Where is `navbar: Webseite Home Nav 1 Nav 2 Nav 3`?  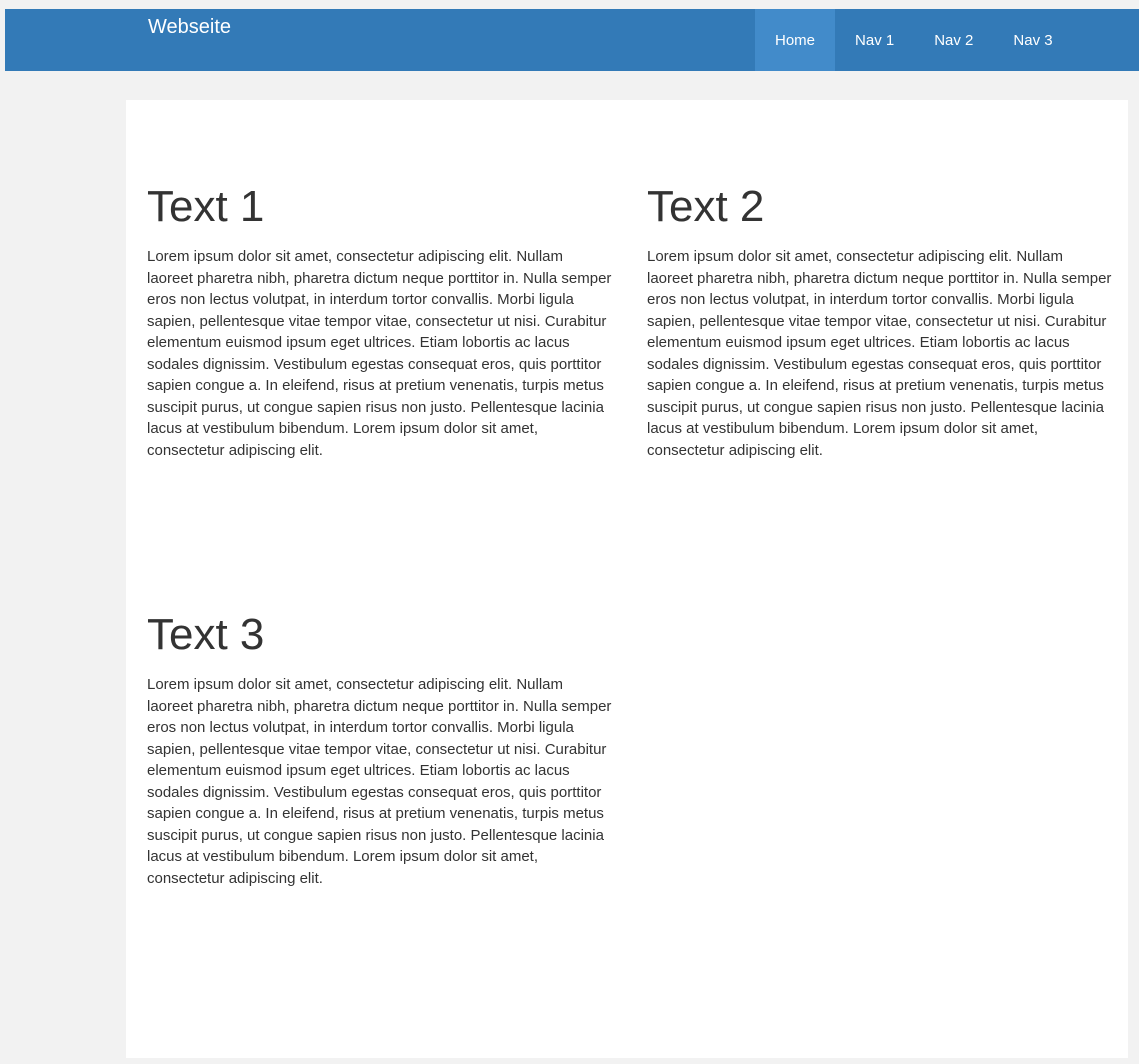 navbar: Webseite Home Nav 1 Nav 2 Nav 3 is located at coordinates (572, 40).